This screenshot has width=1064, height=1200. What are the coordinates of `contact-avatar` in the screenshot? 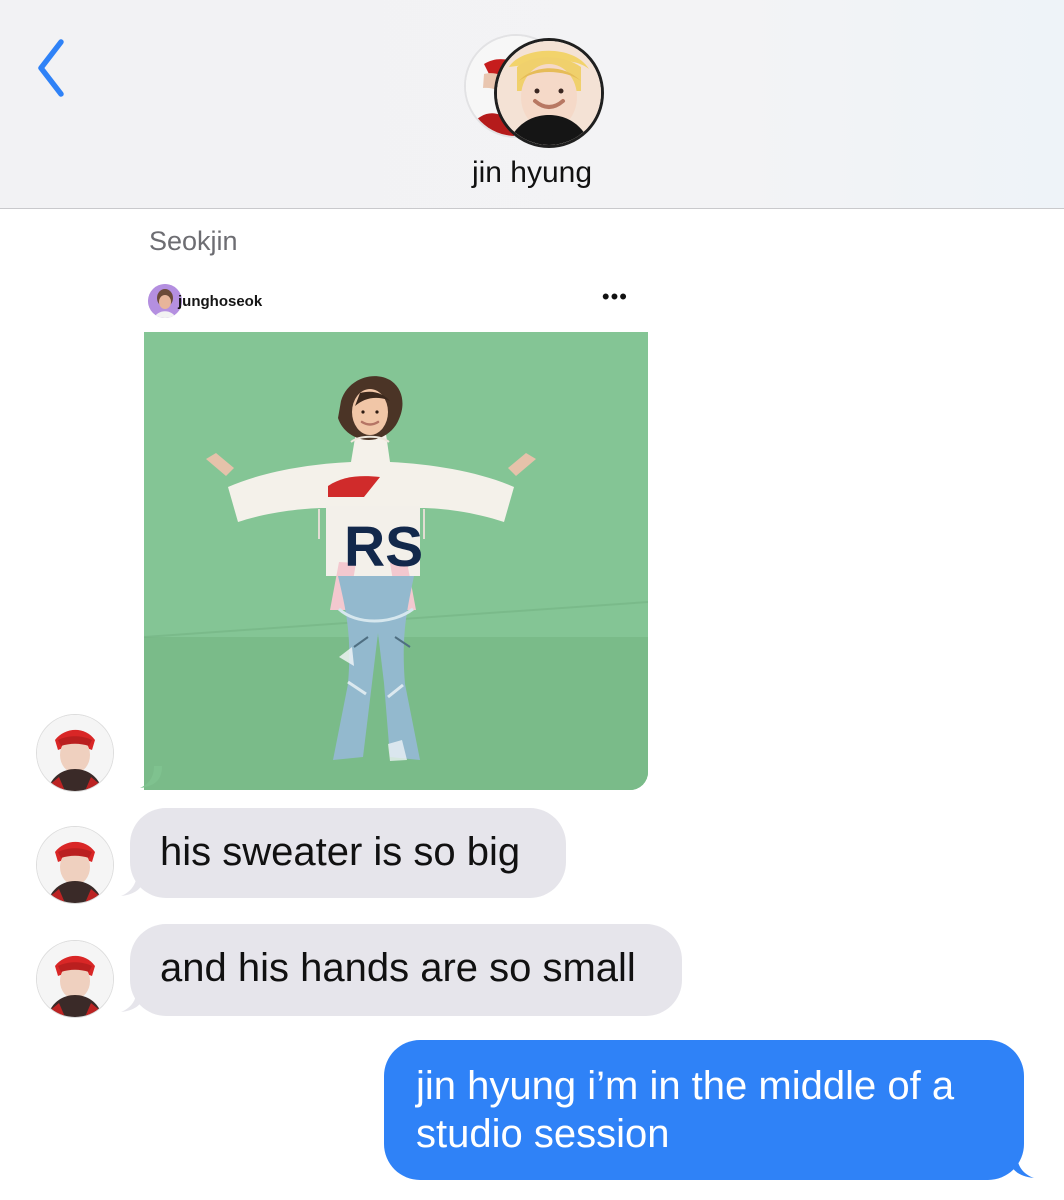 It's located at (549, 93).